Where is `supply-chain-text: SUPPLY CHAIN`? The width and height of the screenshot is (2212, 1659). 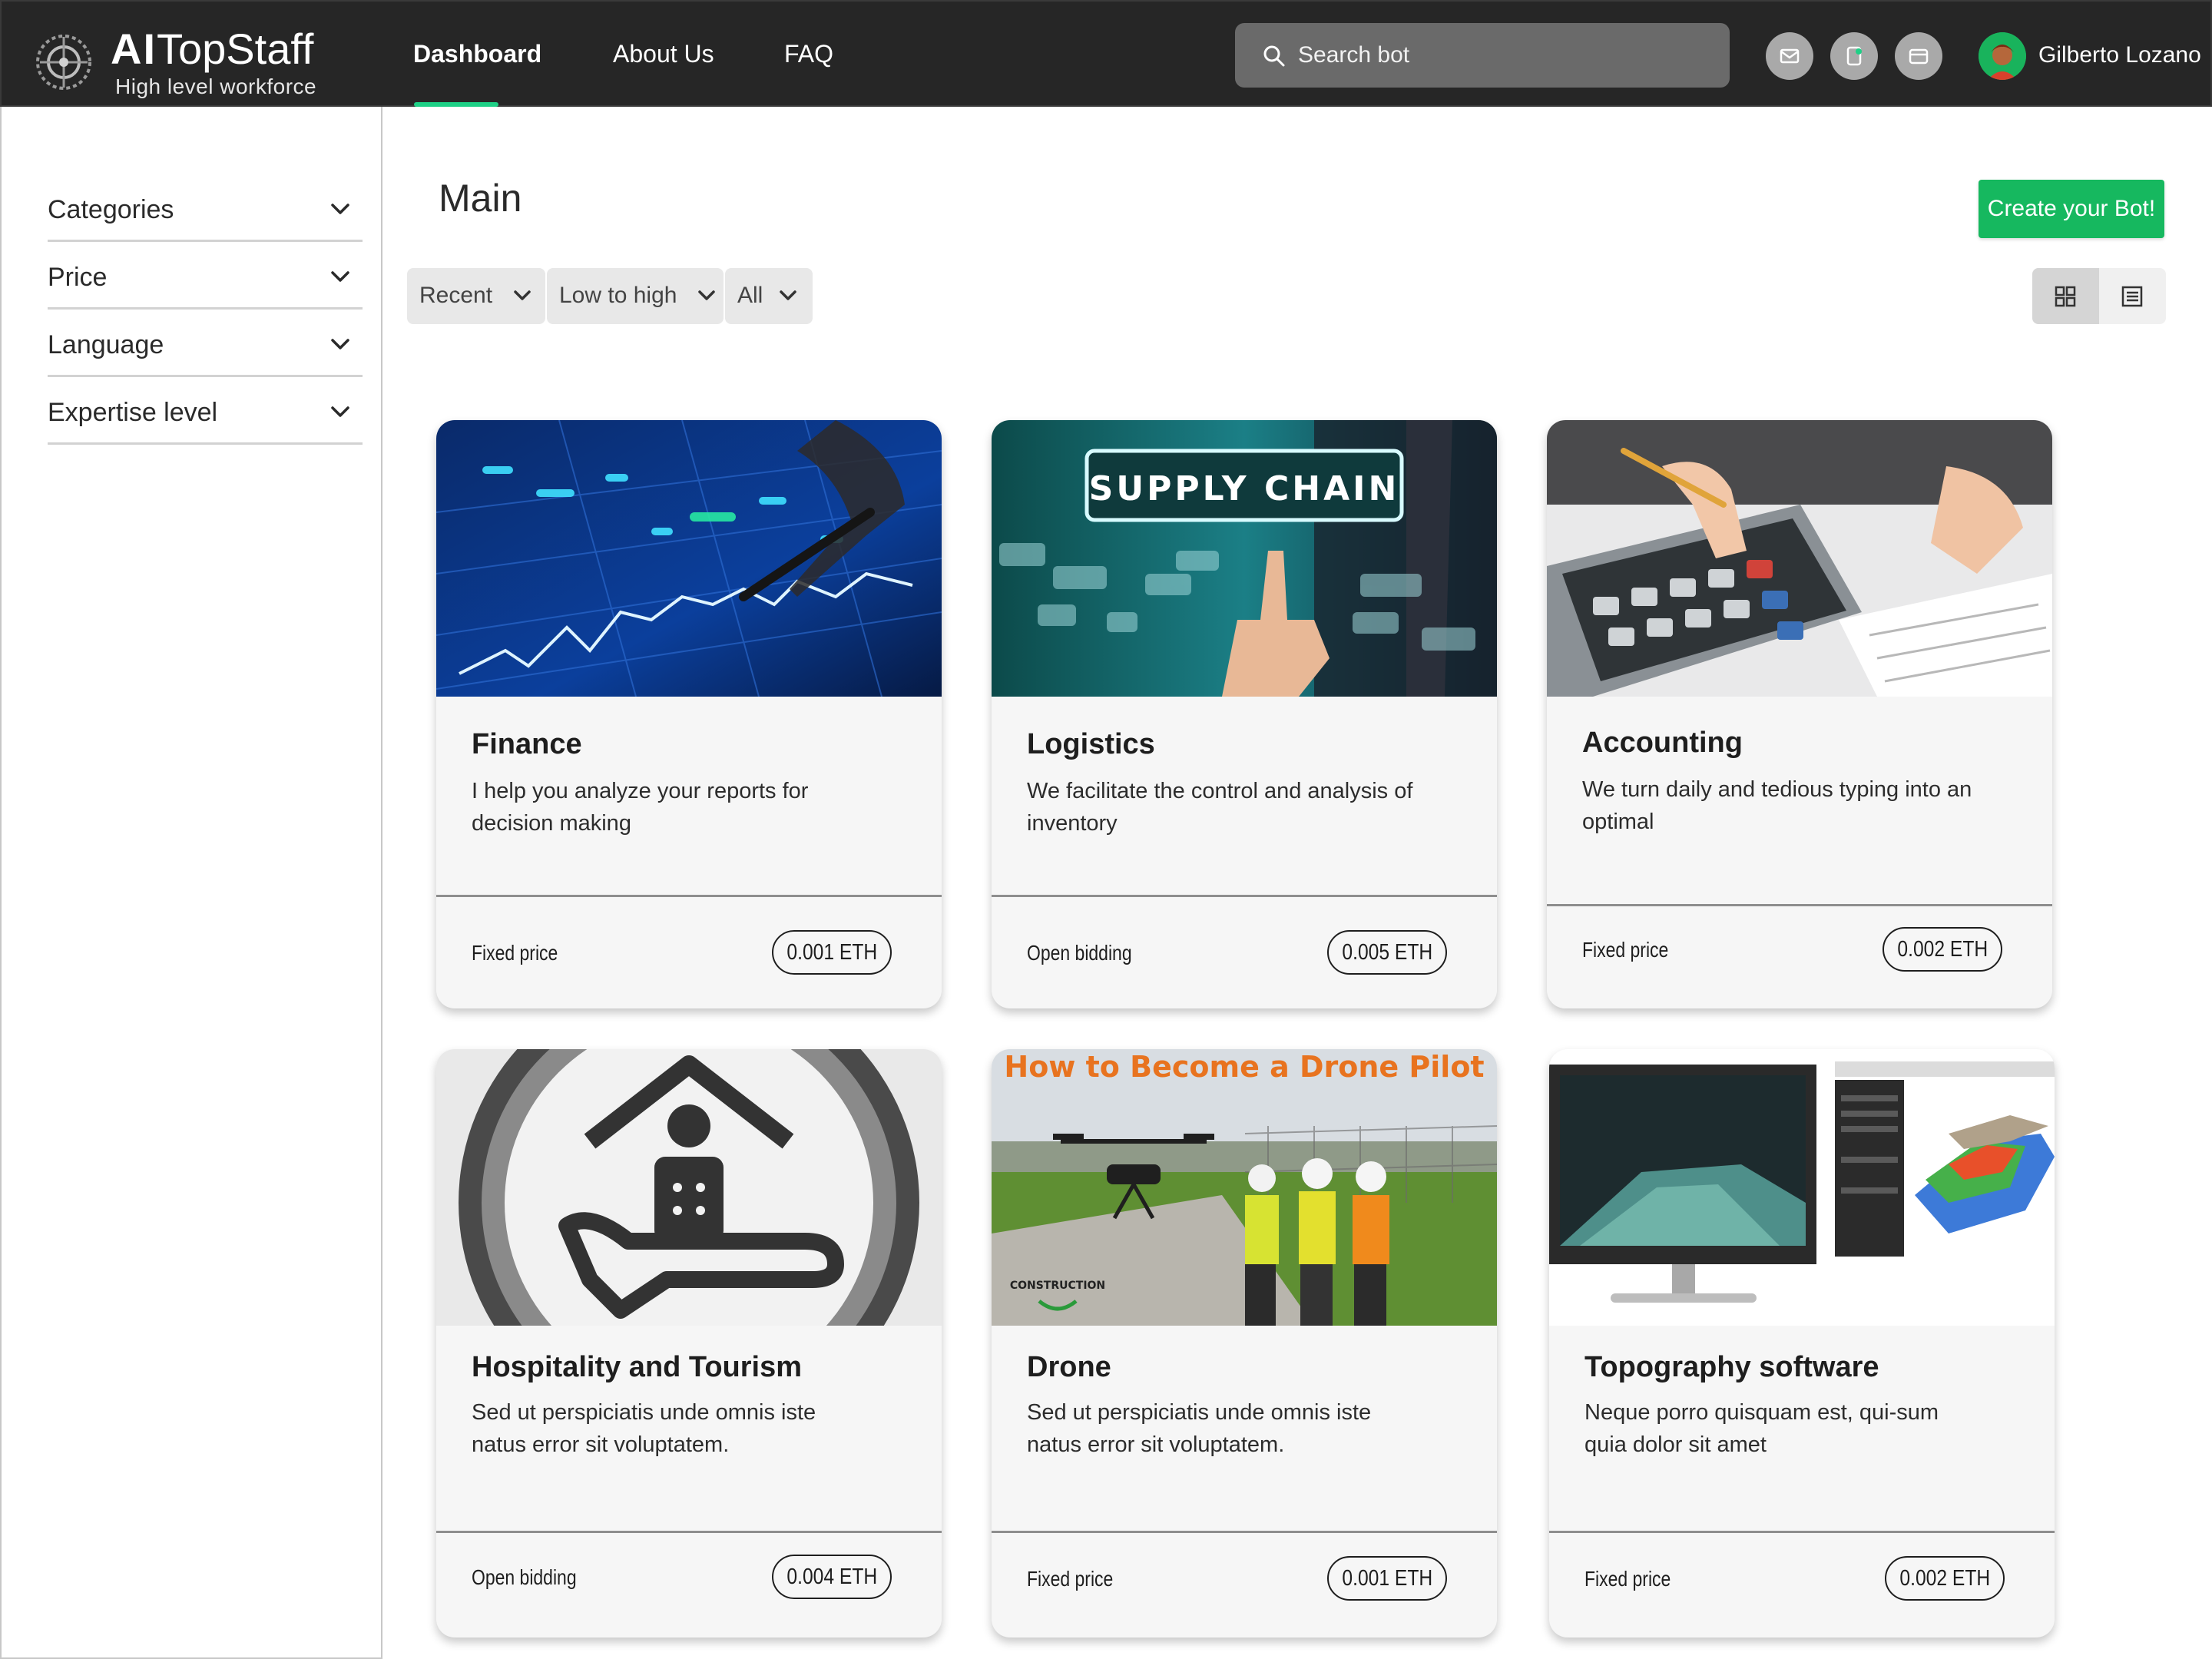
supply-chain-text: SUPPLY CHAIN is located at coordinates (1245, 488).